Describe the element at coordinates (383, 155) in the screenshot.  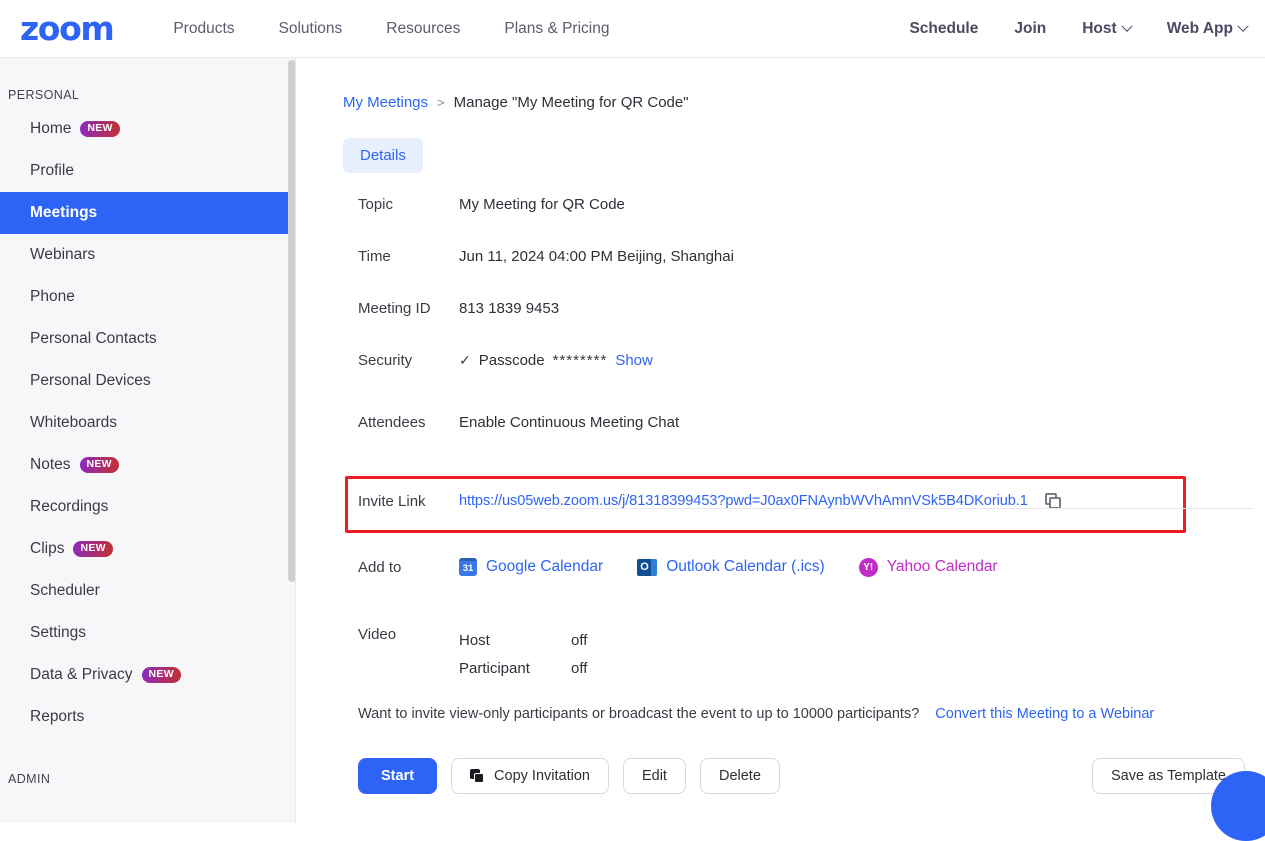
I see `tab-details: Details` at that location.